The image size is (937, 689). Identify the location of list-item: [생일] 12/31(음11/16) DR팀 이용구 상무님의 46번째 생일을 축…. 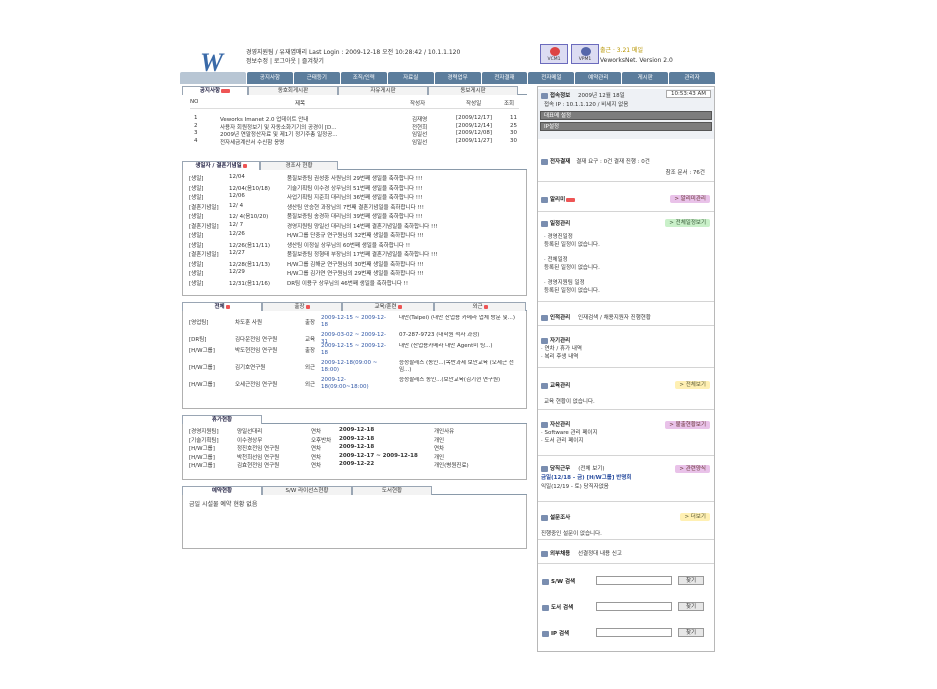
(354, 284).